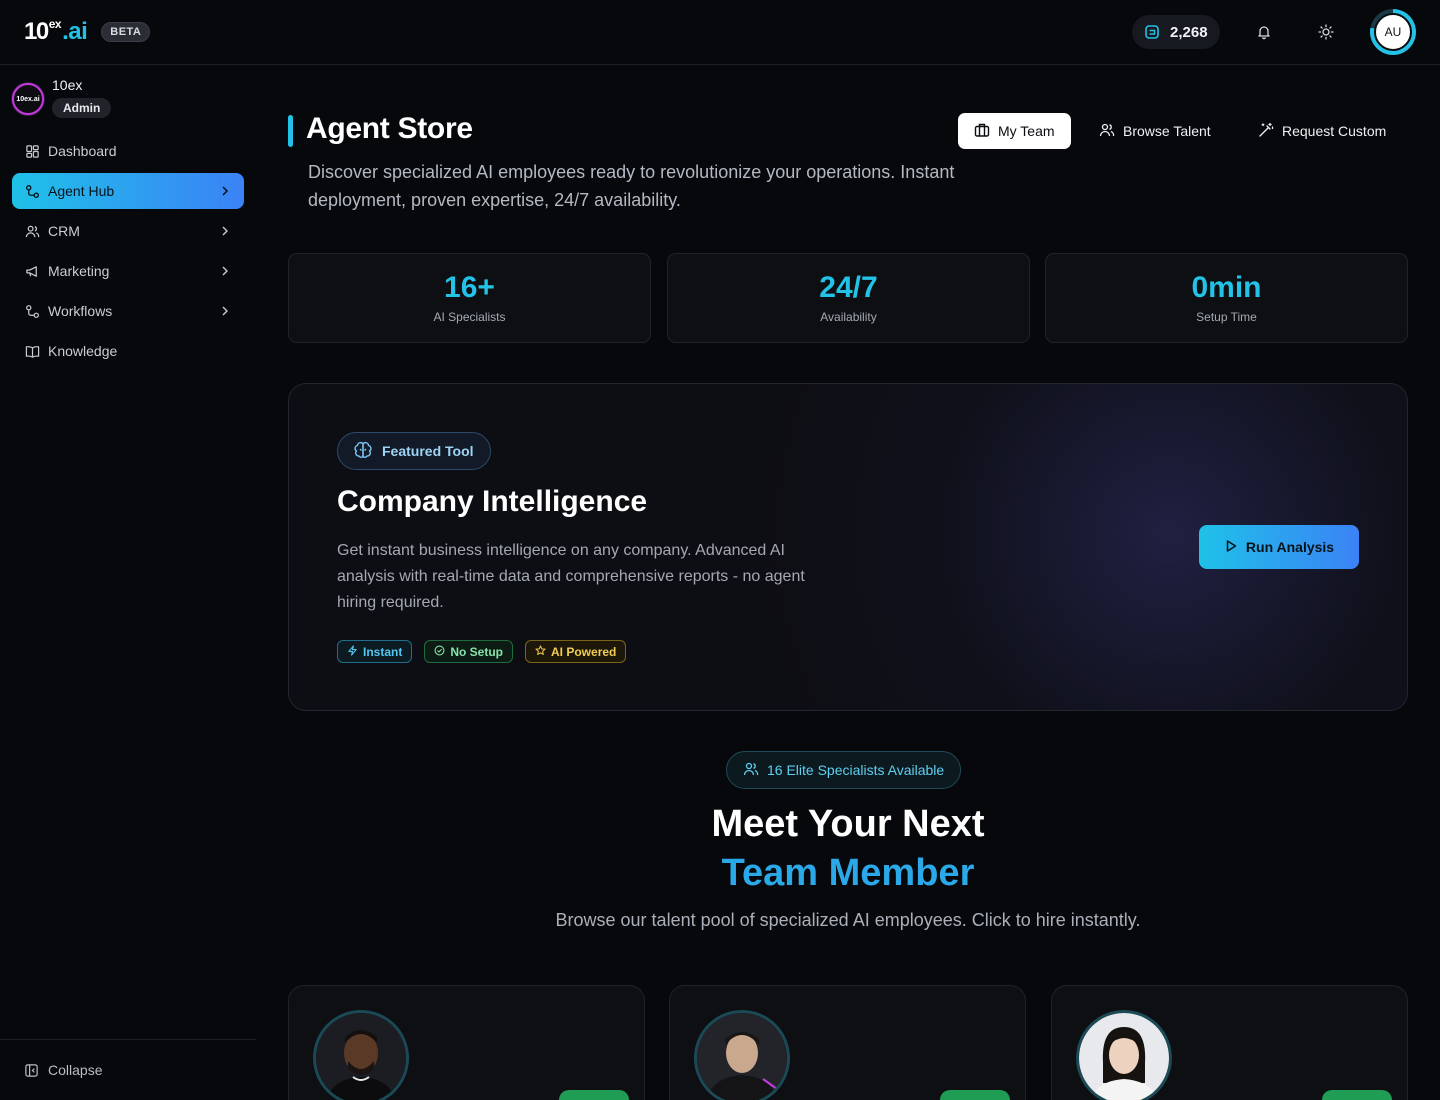 Image resolution: width=1440 pixels, height=1100 pixels. What do you see at coordinates (128, 191) in the screenshot?
I see `sidebar-item-agent-hub: Agent Hub` at bounding box center [128, 191].